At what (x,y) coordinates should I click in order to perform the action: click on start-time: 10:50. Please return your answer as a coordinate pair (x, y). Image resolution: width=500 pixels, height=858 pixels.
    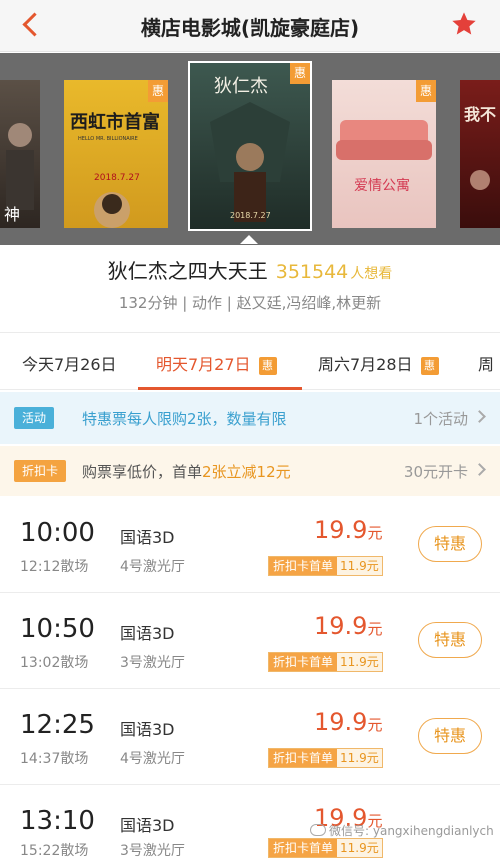
    Looking at the image, I should click on (57, 629).